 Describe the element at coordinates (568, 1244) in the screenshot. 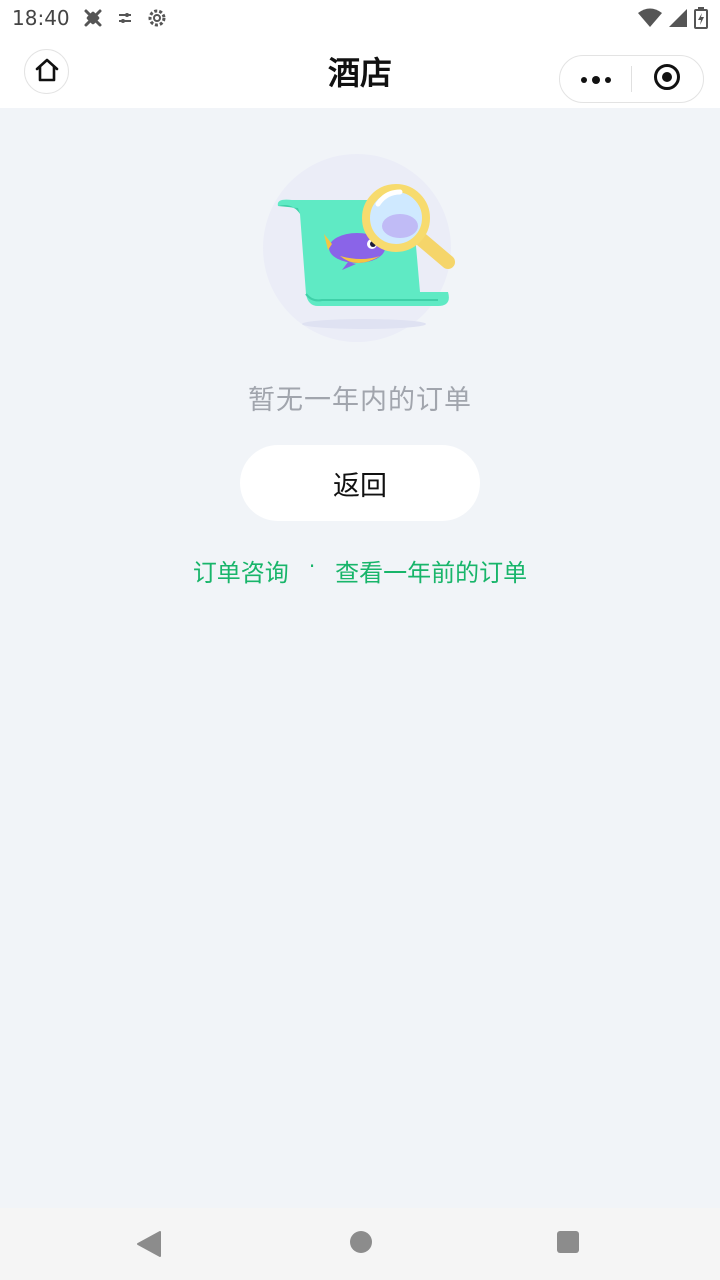

I see `recents-square-icon` at that location.